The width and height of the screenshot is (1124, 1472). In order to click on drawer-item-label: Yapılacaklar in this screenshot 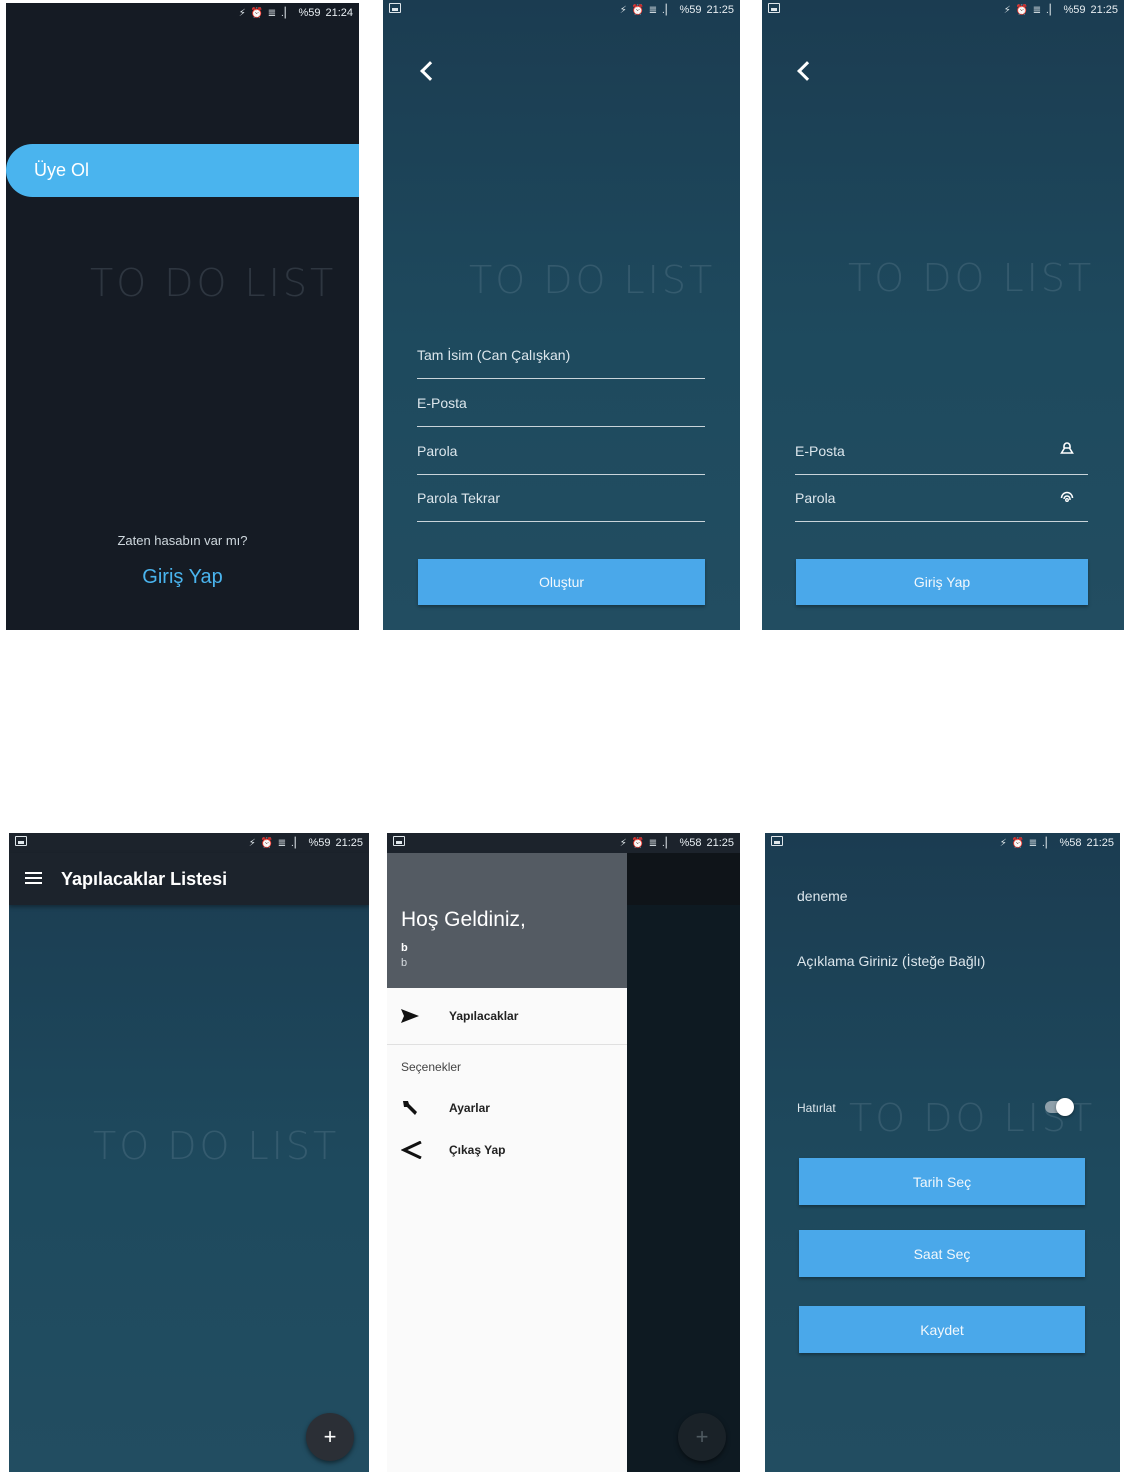, I will do `click(484, 1016)`.